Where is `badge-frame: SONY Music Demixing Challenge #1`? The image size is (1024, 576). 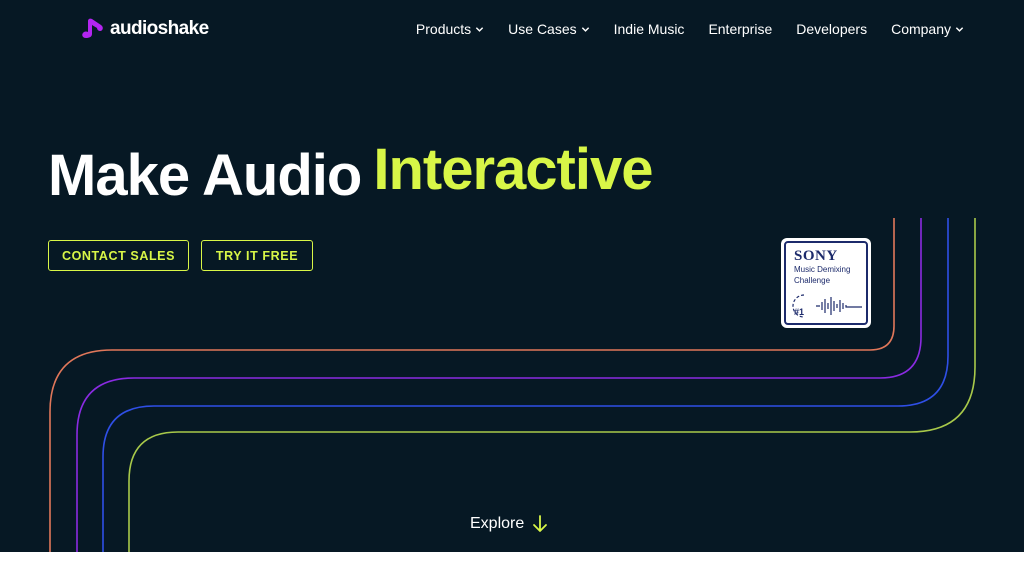 badge-frame: SONY Music Demixing Challenge #1 is located at coordinates (826, 283).